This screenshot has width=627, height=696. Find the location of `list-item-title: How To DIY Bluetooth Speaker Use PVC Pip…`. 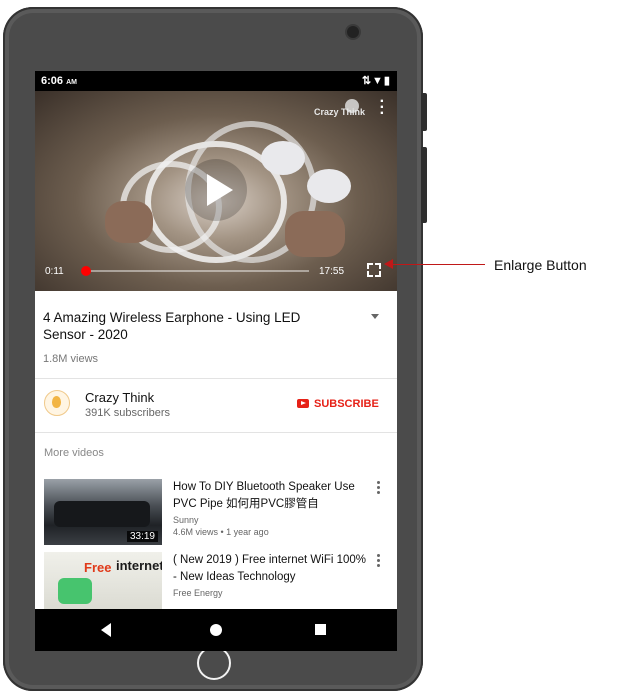

list-item-title: How To DIY Bluetooth Speaker Use PVC Pip… is located at coordinates (273, 496).